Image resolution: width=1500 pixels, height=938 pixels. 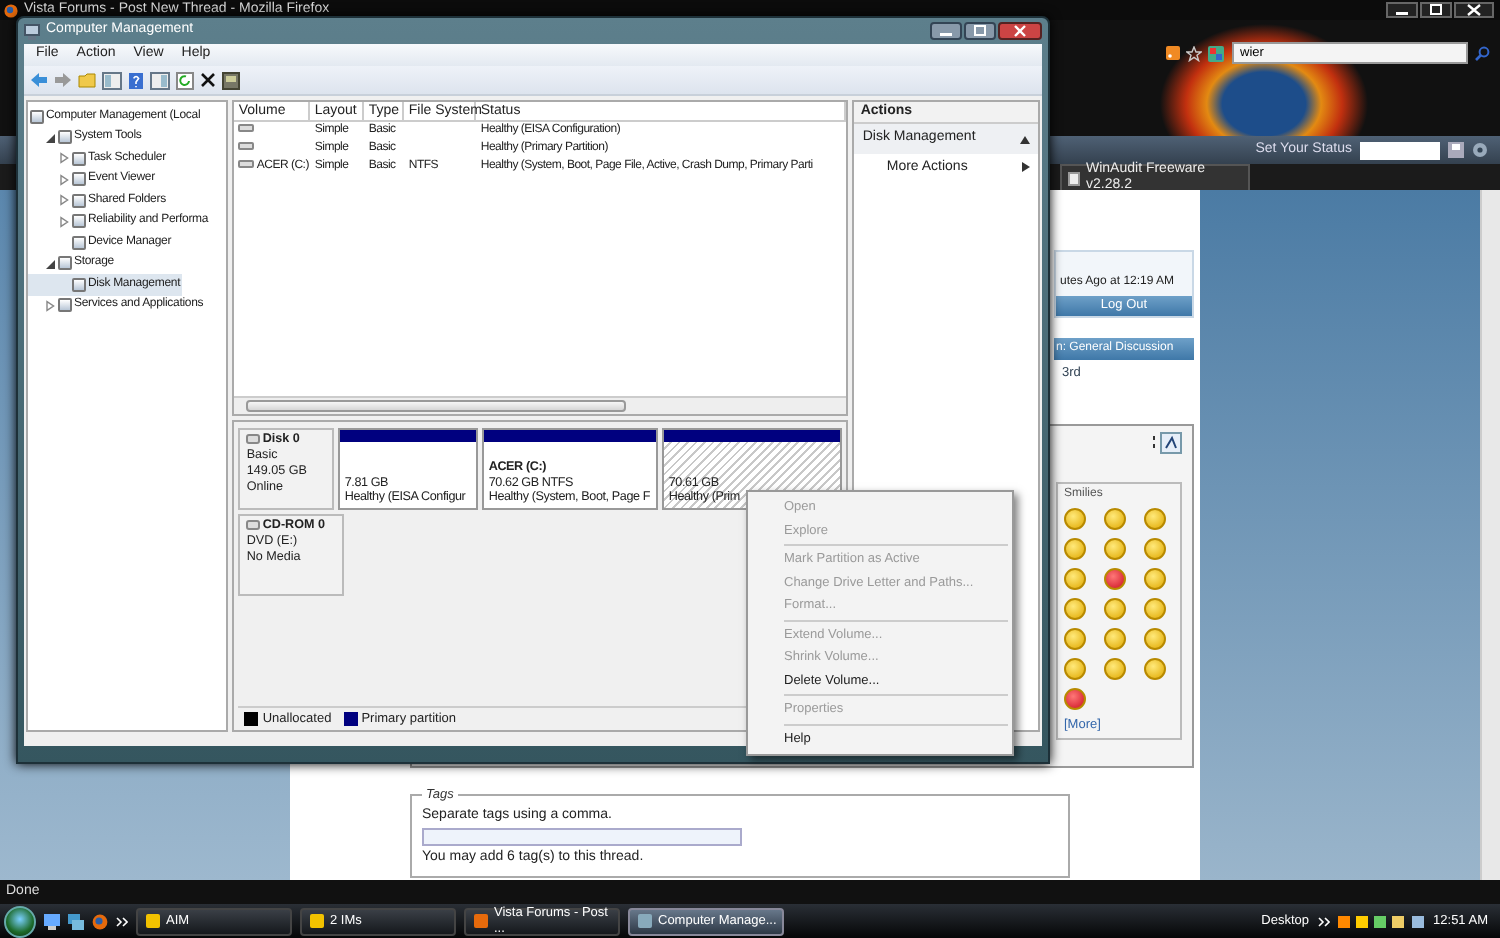 What do you see at coordinates (1074, 178) in the screenshot?
I see `page-icon` at bounding box center [1074, 178].